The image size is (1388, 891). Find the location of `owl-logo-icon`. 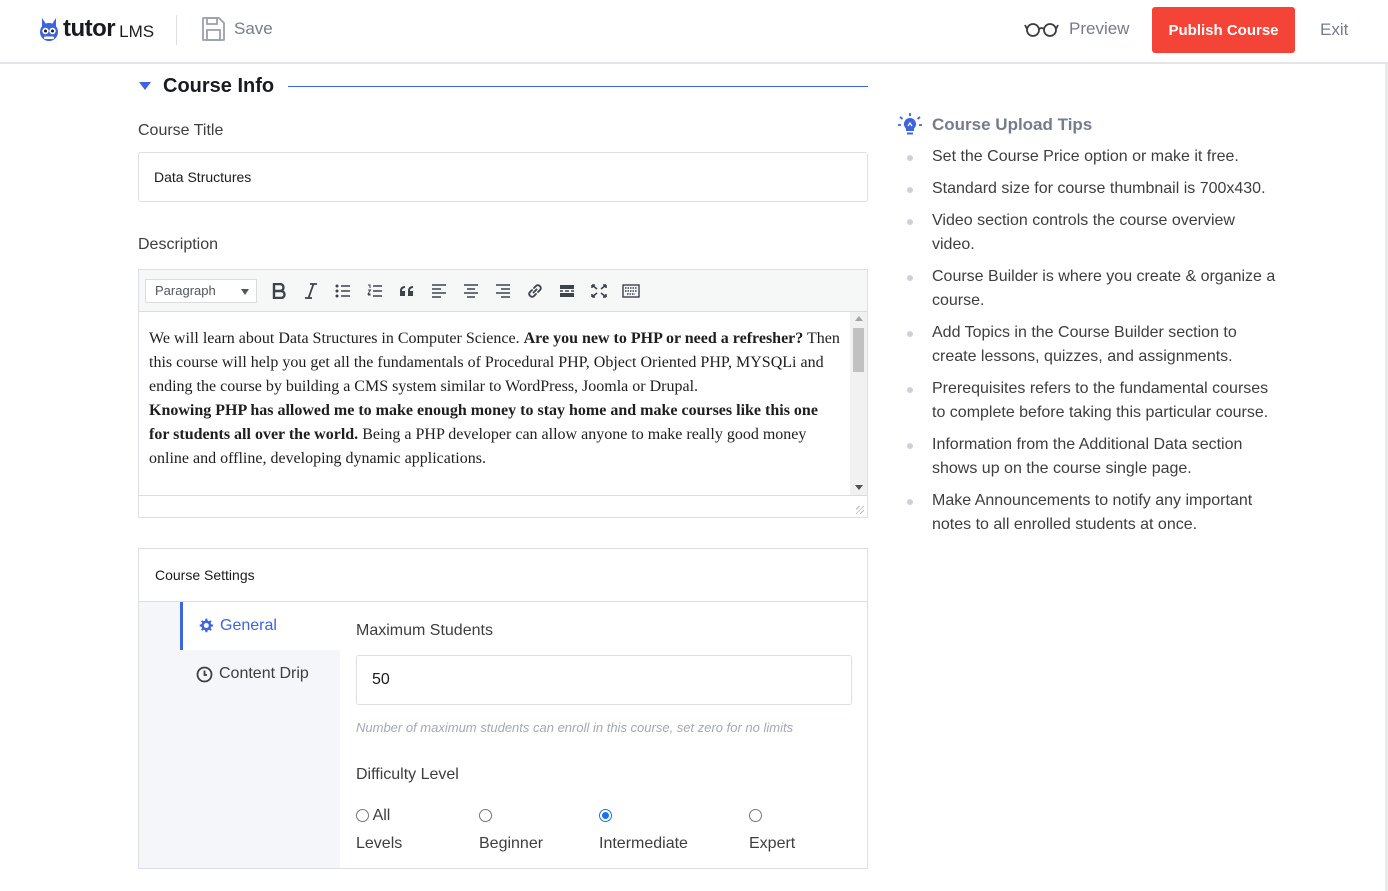

owl-logo-icon is located at coordinates (49, 29).